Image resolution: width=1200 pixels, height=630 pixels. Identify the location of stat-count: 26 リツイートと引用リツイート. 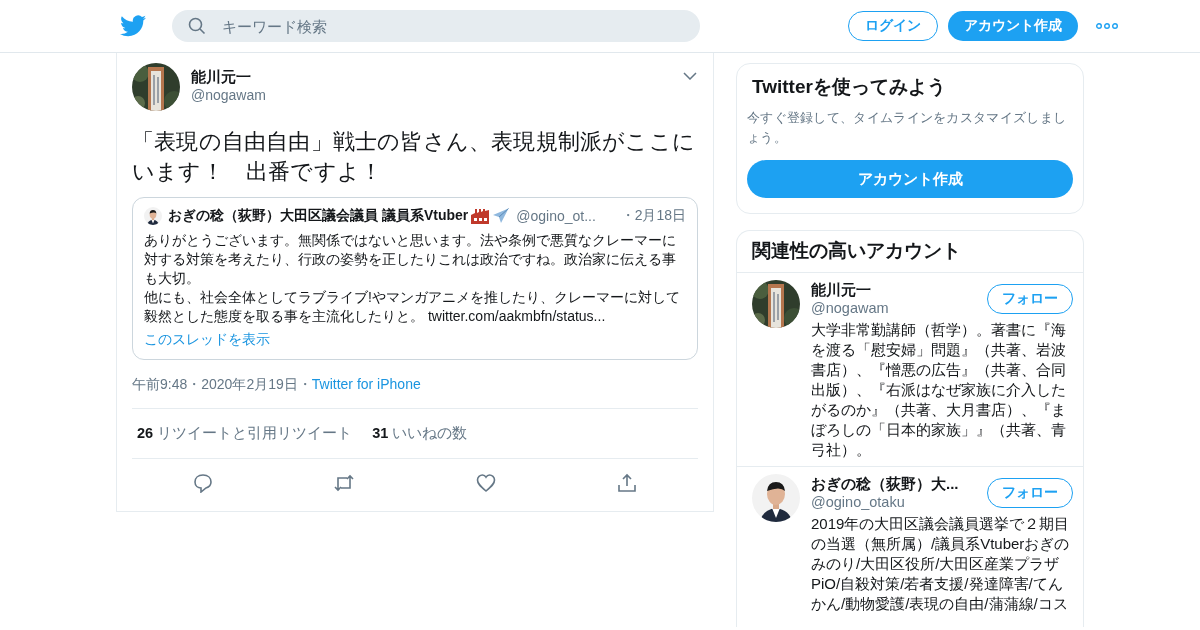
(245, 433).